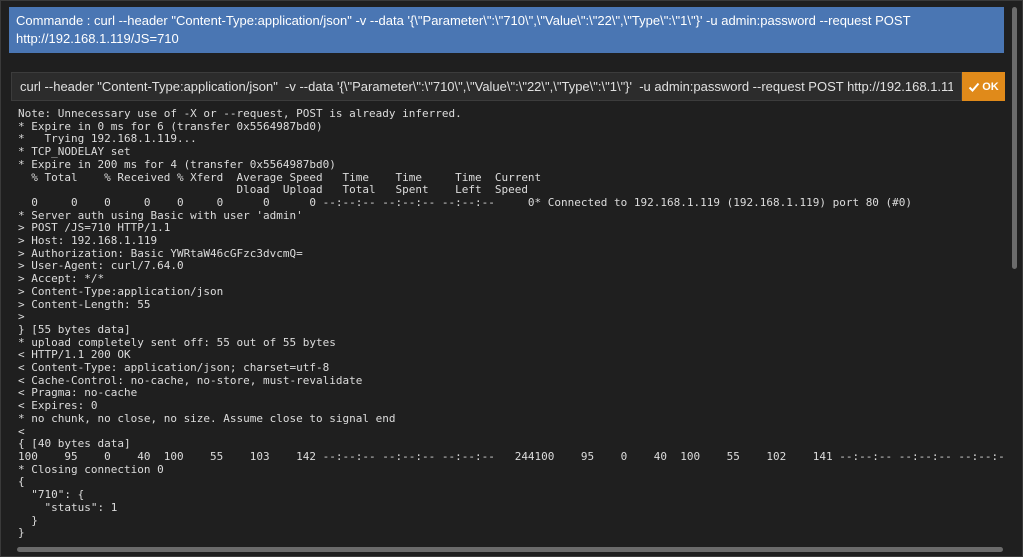 The height and width of the screenshot is (557, 1023). I want to click on ok-button-label: OK, so click(990, 86).